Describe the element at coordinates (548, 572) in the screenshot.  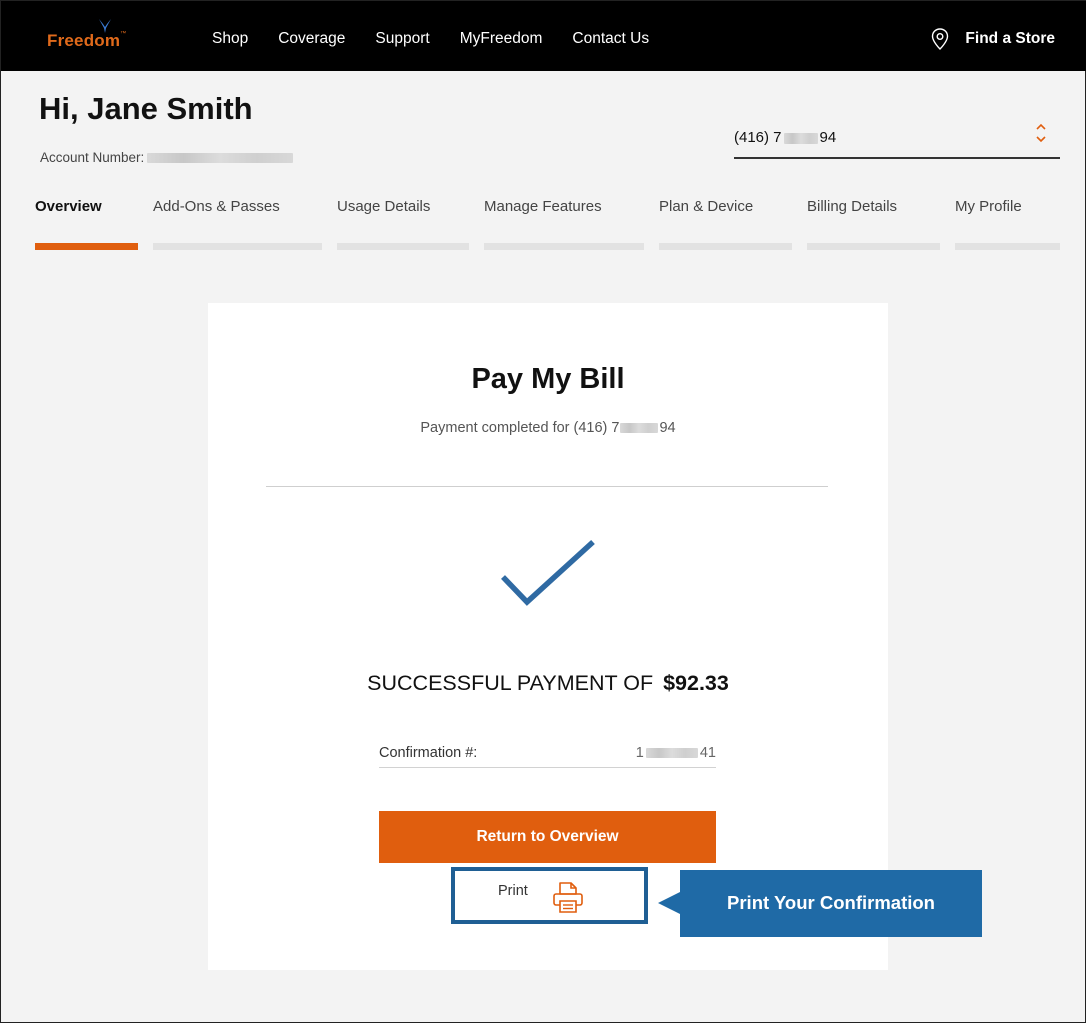
I see `checkmark-icon` at that location.